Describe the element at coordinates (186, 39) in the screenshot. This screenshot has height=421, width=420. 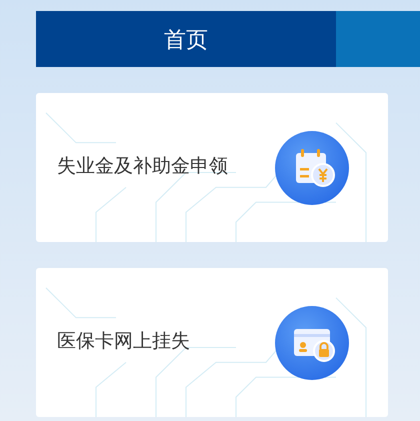
I see `nav-tab: 首页` at that location.